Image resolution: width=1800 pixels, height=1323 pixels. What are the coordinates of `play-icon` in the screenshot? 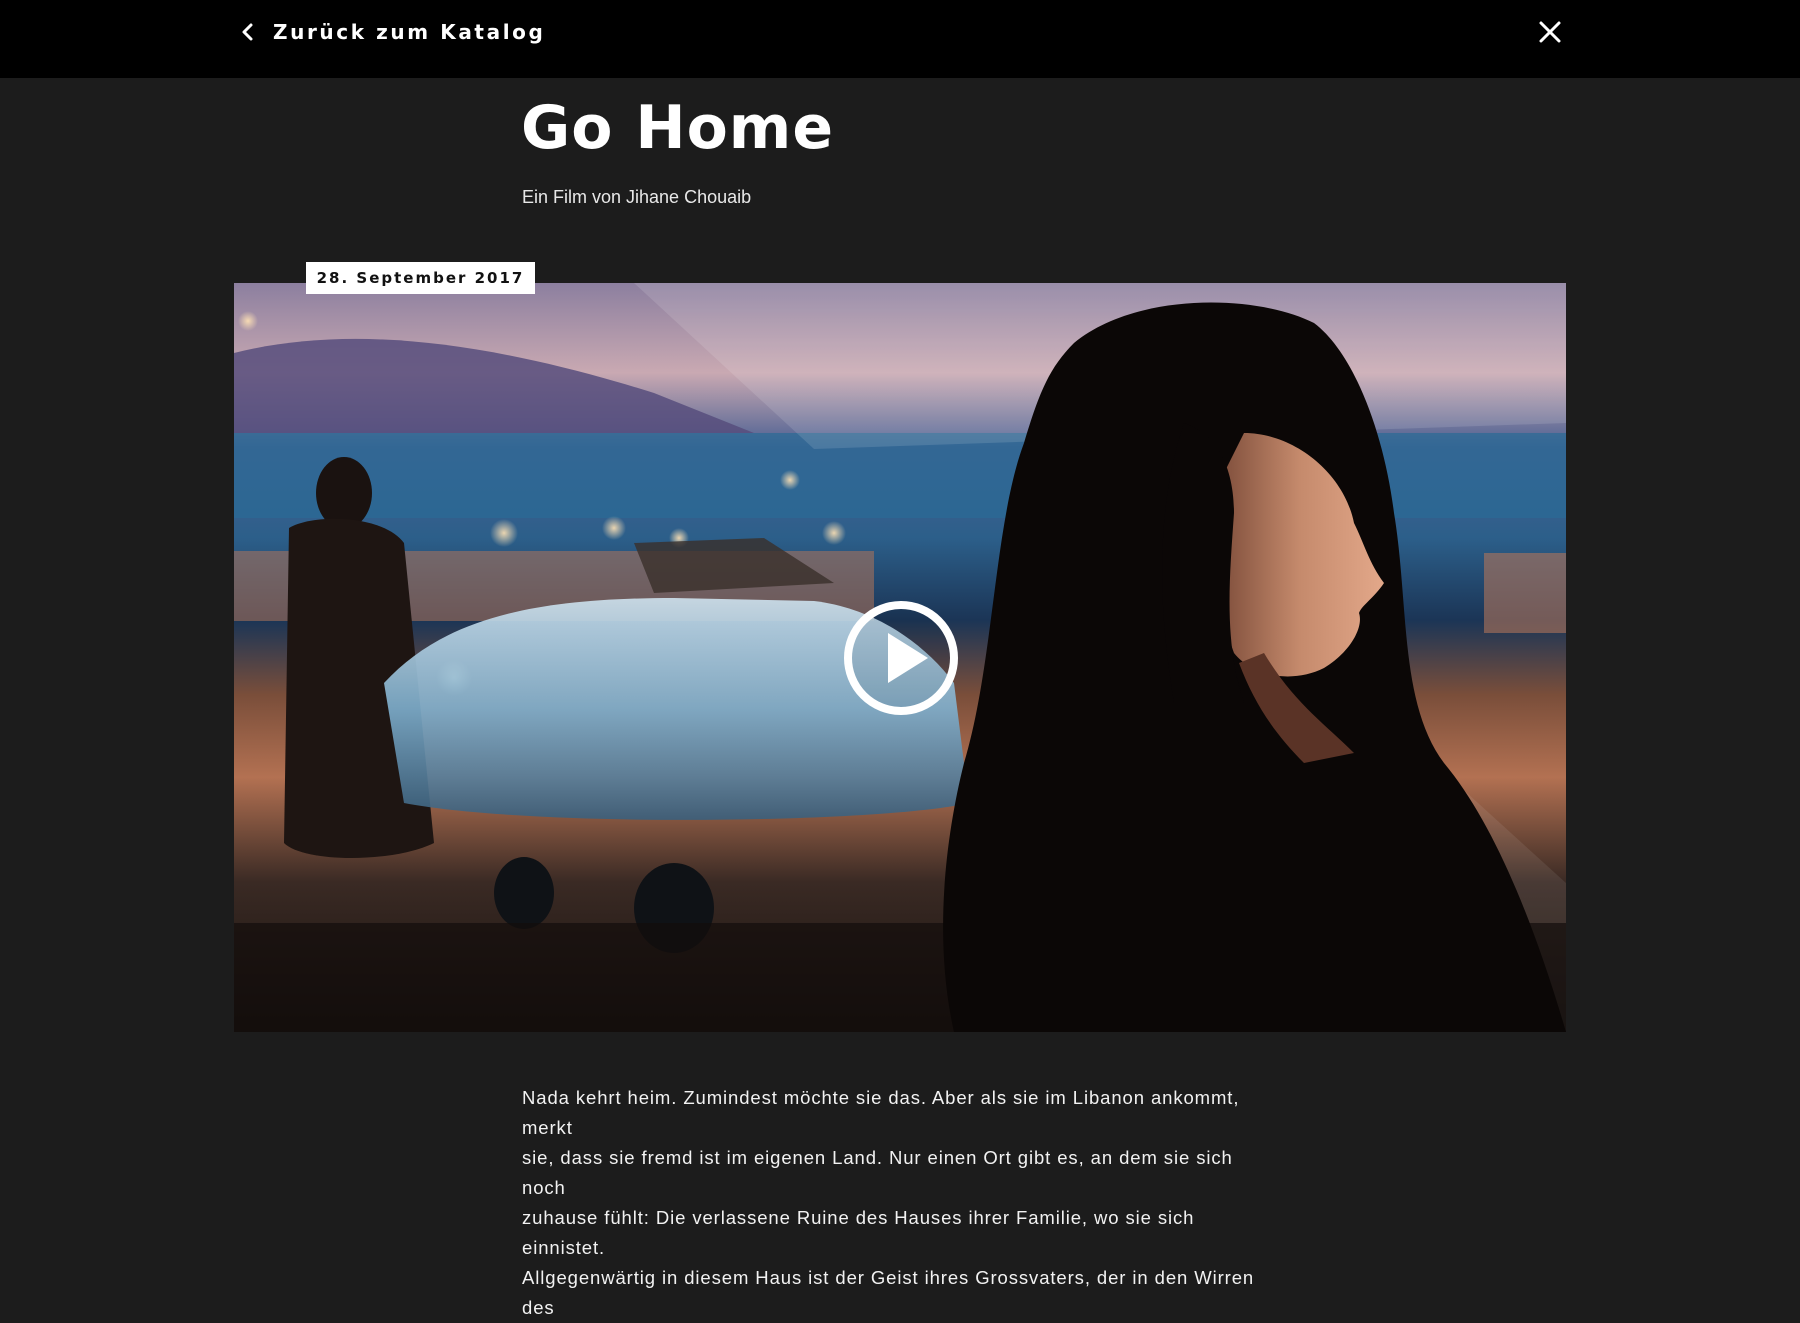 It's located at (901, 658).